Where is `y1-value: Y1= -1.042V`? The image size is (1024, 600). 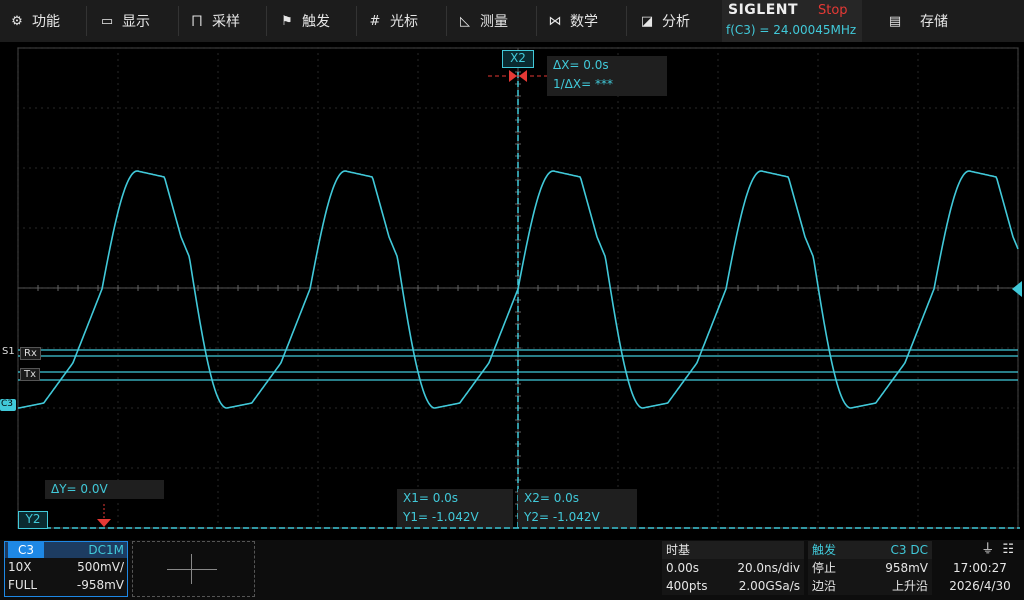 y1-value: Y1= -1.042V is located at coordinates (441, 517).